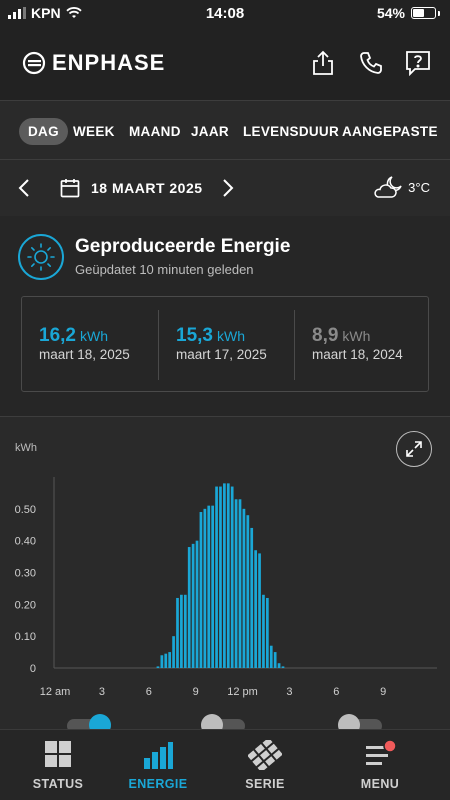 This screenshot has width=450, height=800. I want to click on stat-number: 8,9, so click(325, 335).